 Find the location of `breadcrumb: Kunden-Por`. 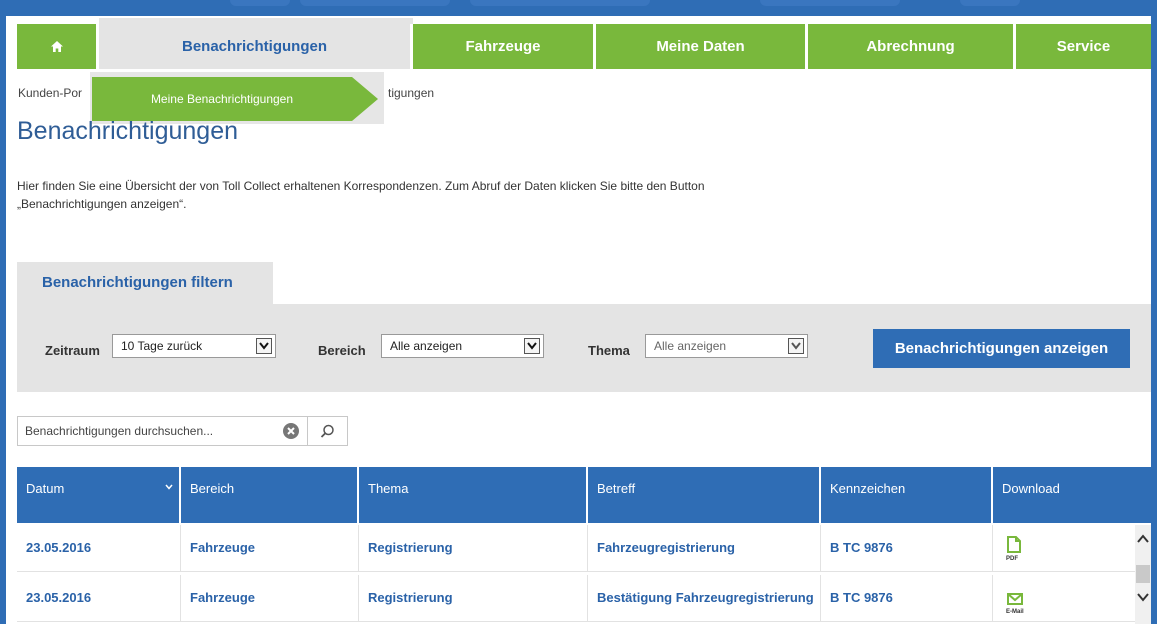

breadcrumb: Kunden-Por is located at coordinates (50, 93).